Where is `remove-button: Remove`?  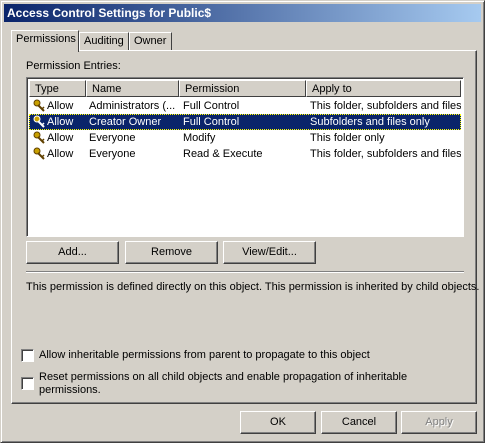
remove-button: Remove is located at coordinates (171, 252).